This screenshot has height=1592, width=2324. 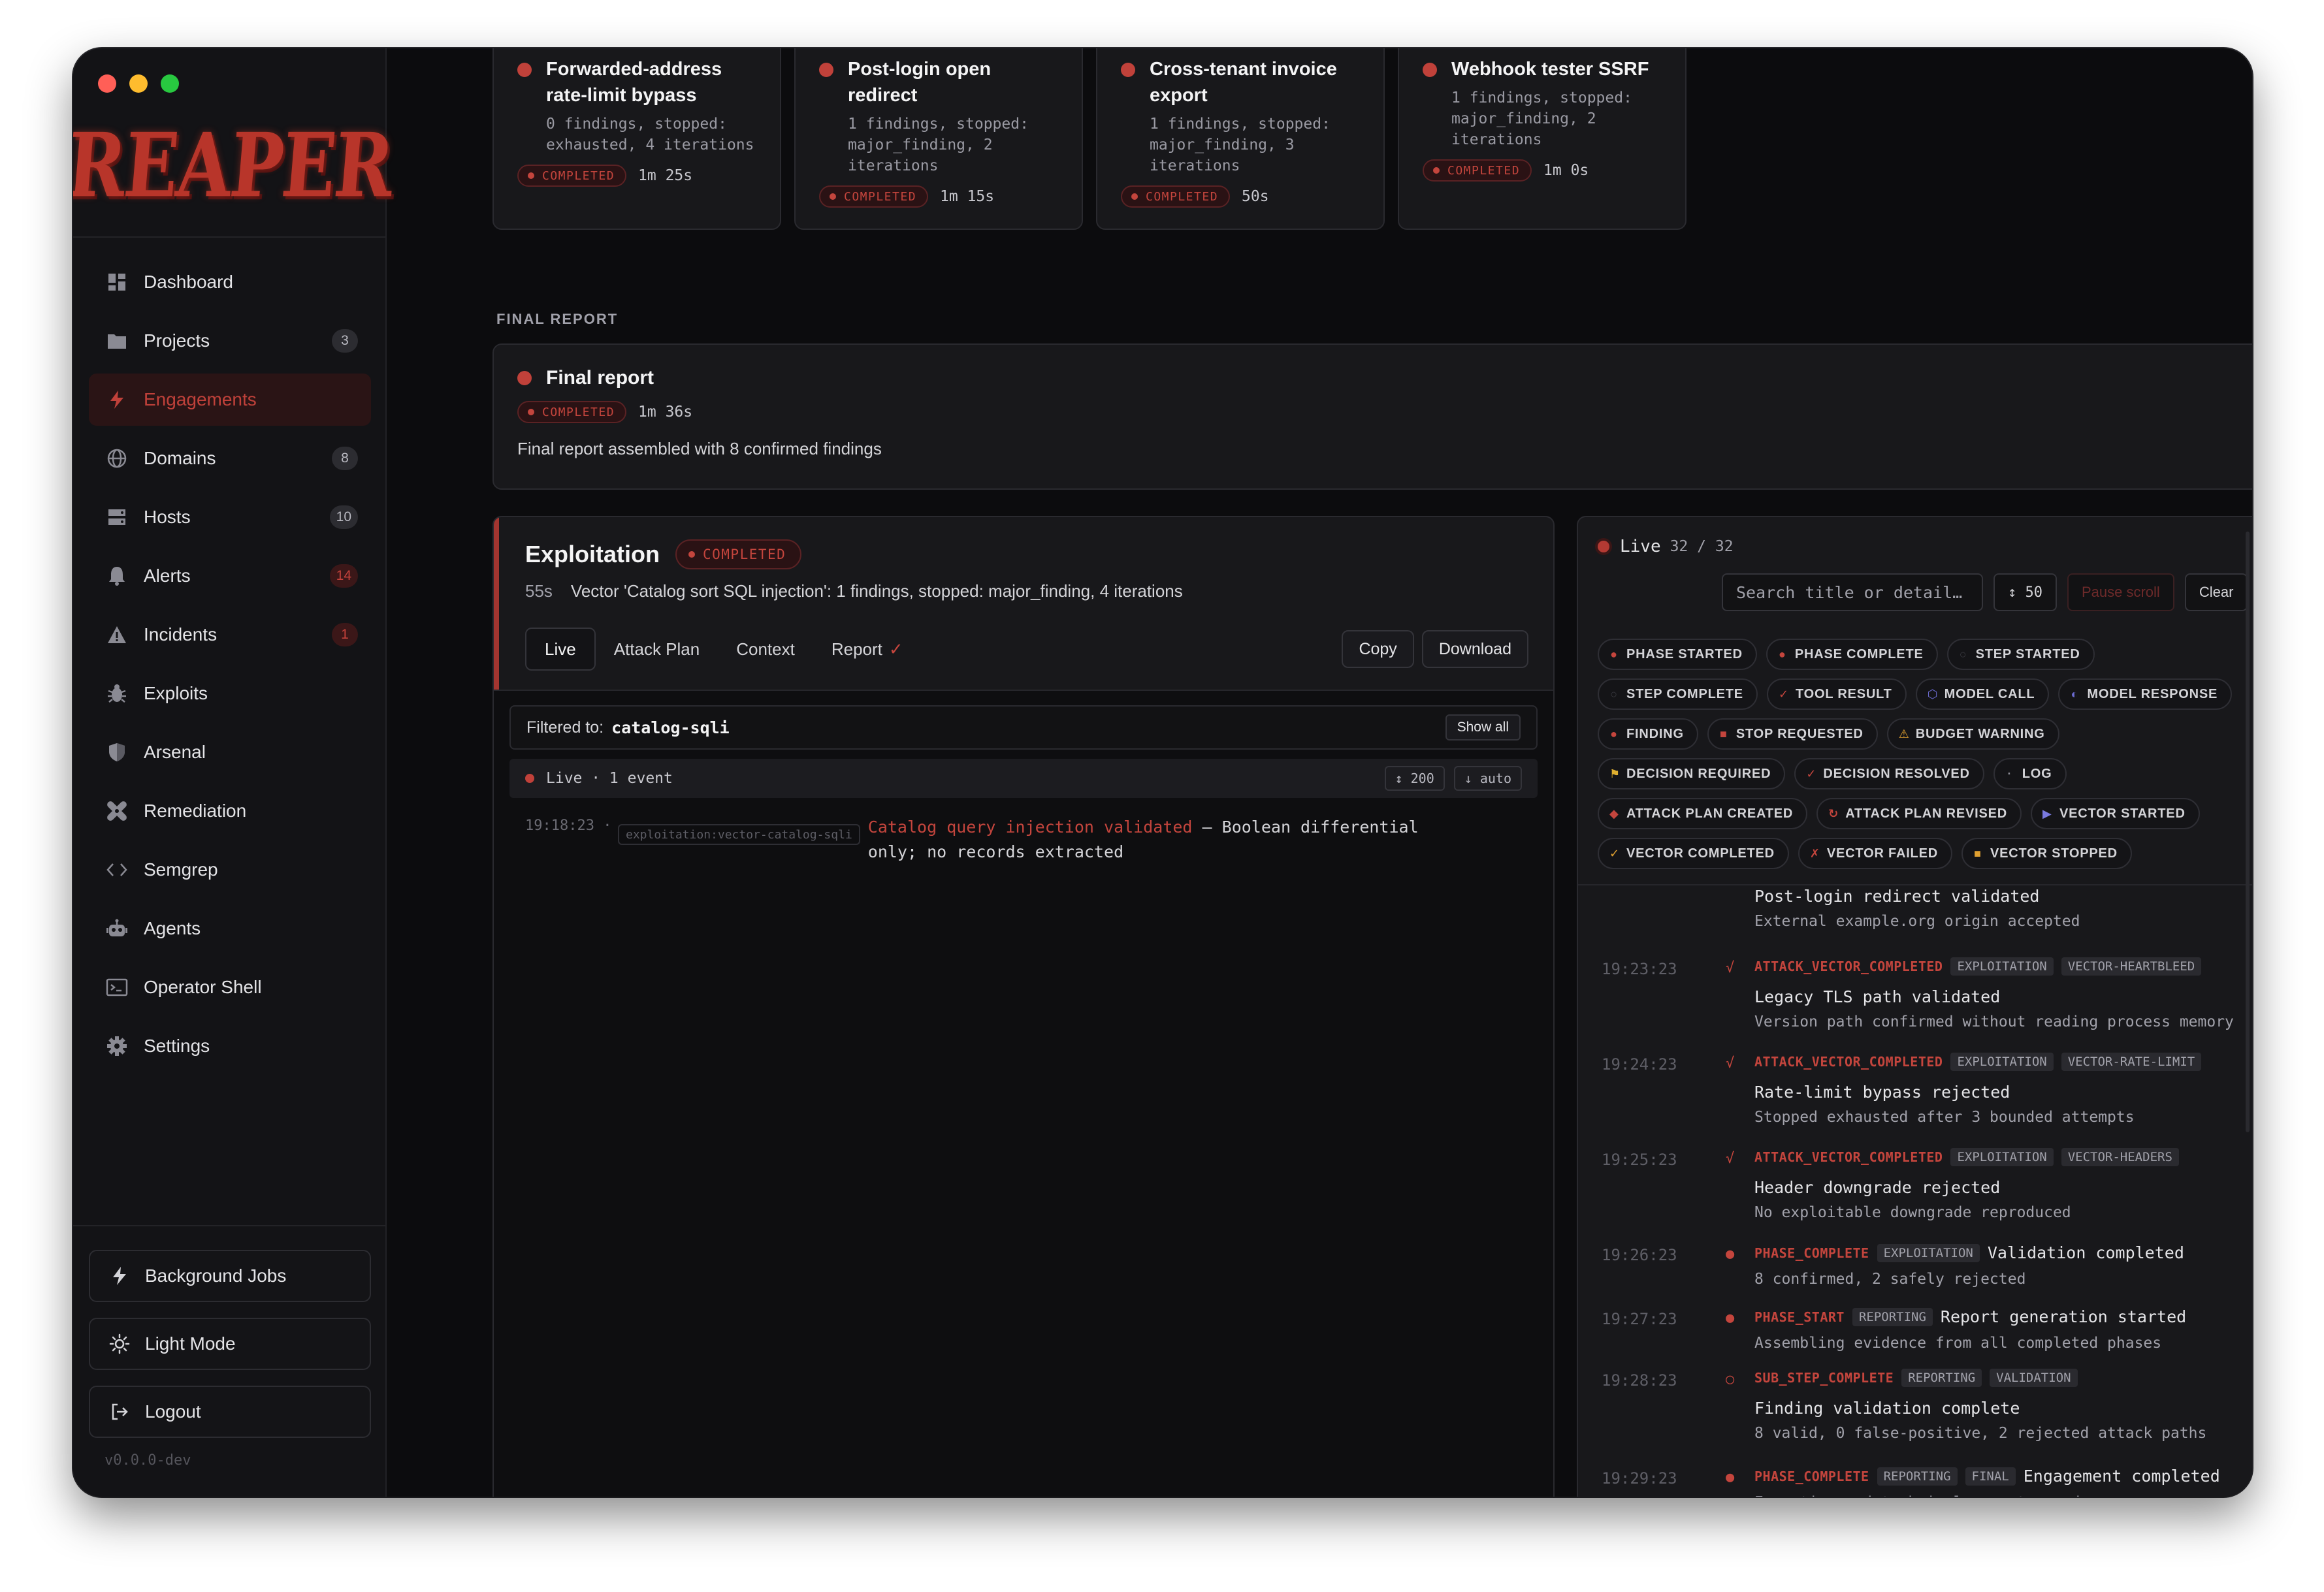 I want to click on chip-label: BUDGET WARNING, so click(x=1980, y=734).